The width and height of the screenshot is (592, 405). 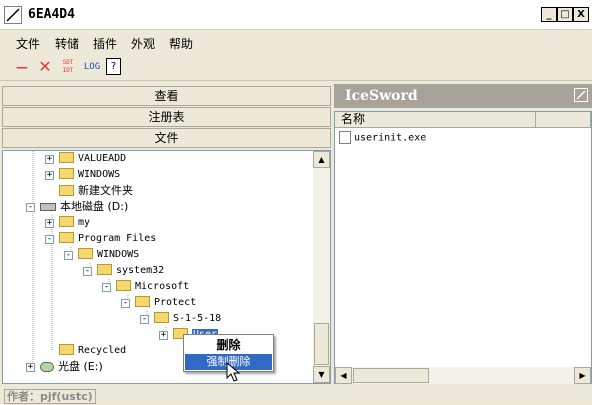 What do you see at coordinates (113, 66) in the screenshot?
I see `help-button: ?` at bounding box center [113, 66].